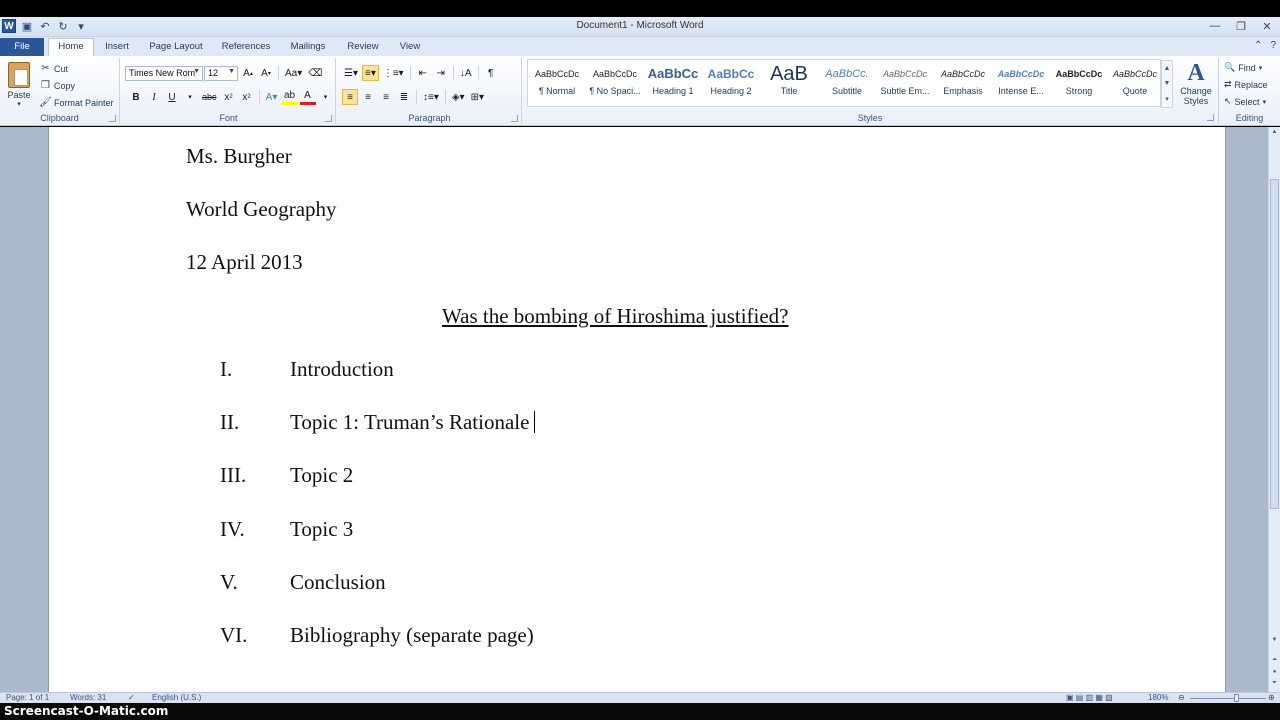 Image resolution: width=1280 pixels, height=720 pixels. Describe the element at coordinates (351, 73) in the screenshot. I see `bullets-icon: ☰▾` at that location.